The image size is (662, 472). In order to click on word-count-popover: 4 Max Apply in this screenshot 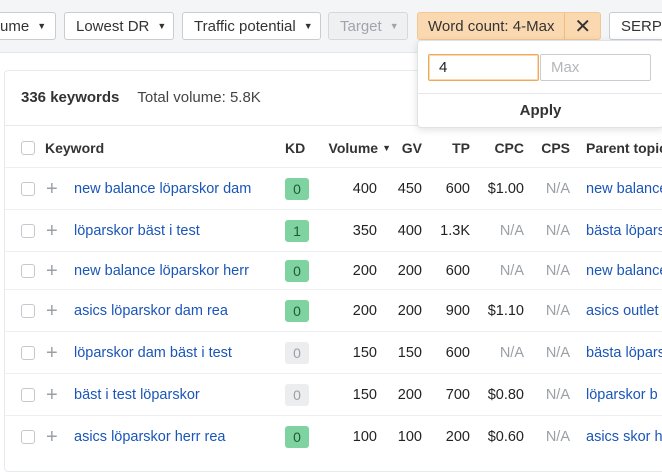, I will do `click(539, 84)`.